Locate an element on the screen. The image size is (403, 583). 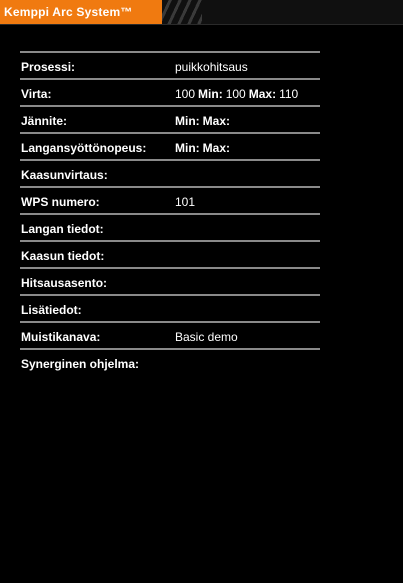
row-jannite: Jännite: Min: Max: is located at coordinates (170, 118).